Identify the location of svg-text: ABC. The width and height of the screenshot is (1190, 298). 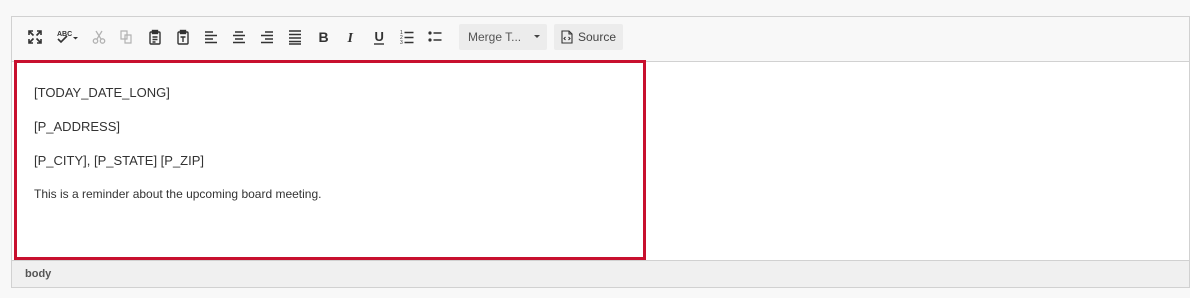
(64, 34).